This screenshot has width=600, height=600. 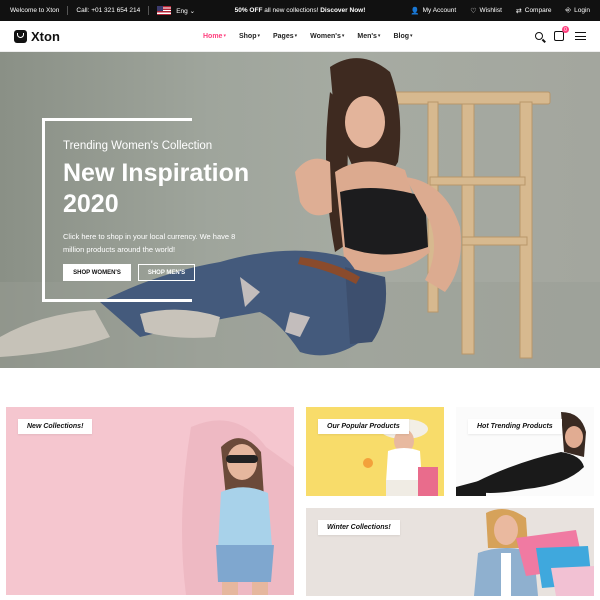 I want to click on menu-item-shop: Shop ▾, so click(x=249, y=36).